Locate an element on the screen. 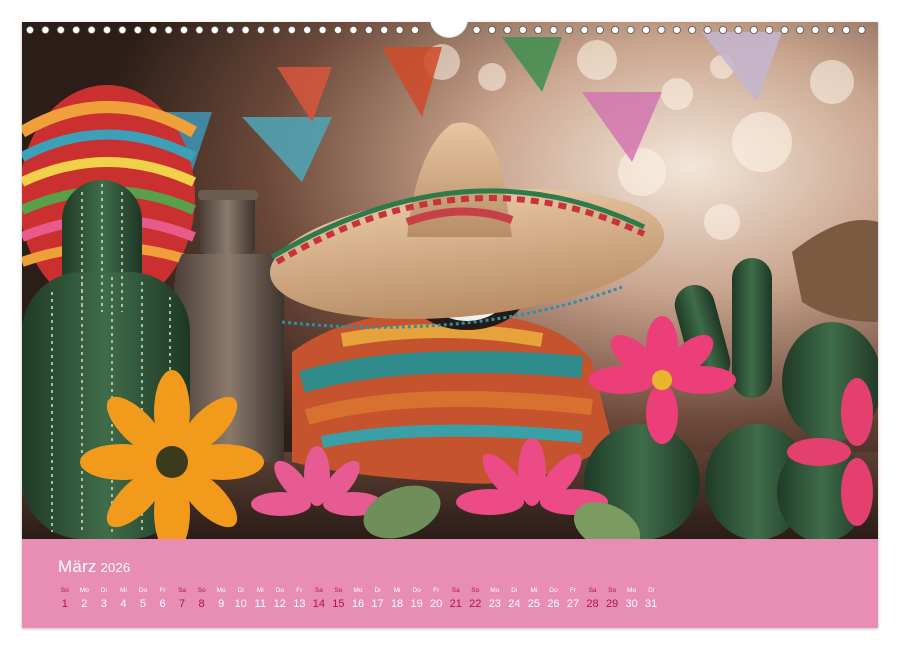 Image resolution: width=899 pixels, height=648 pixels. day-number: 25 is located at coordinates (534, 604).